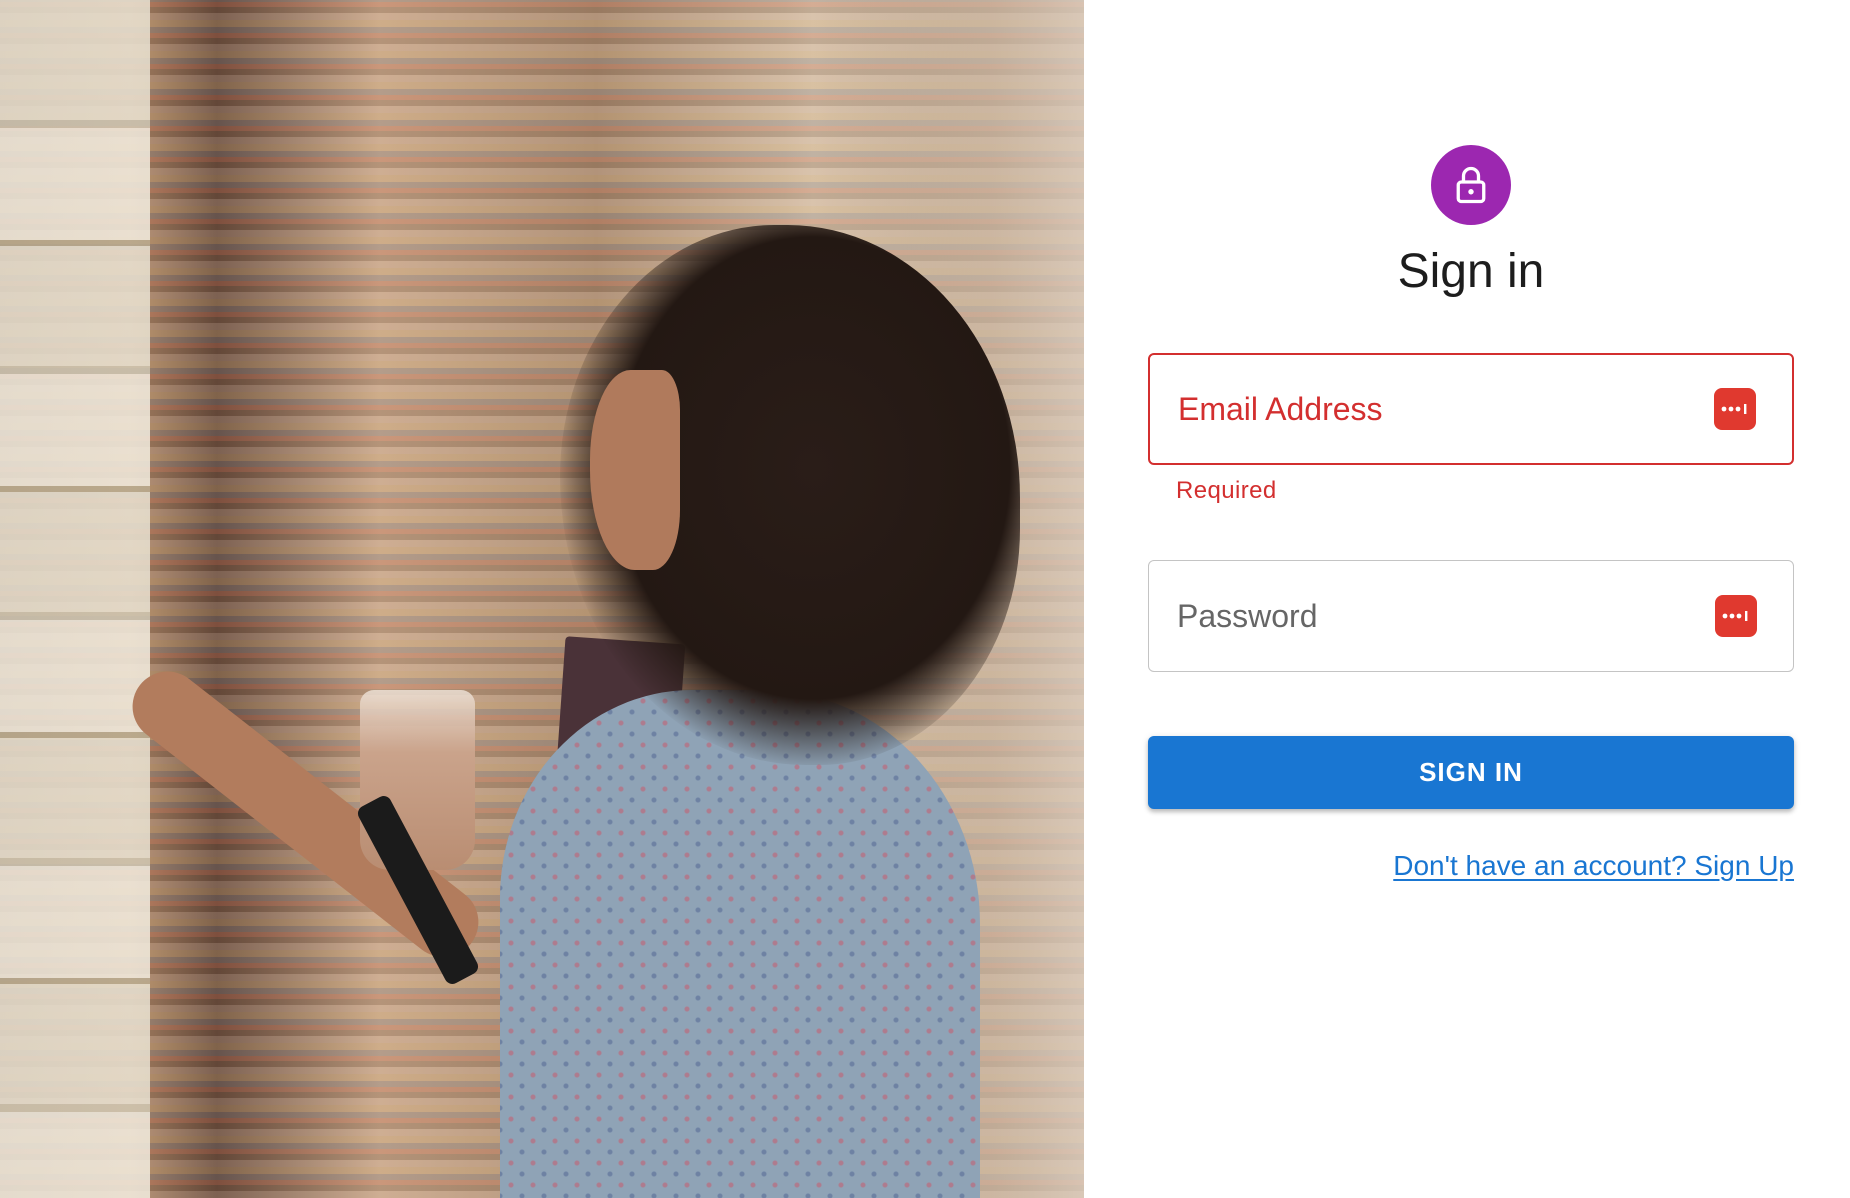 The image size is (1850, 1198). Describe the element at coordinates (1446, 409) in the screenshot. I see `email-input` at that location.